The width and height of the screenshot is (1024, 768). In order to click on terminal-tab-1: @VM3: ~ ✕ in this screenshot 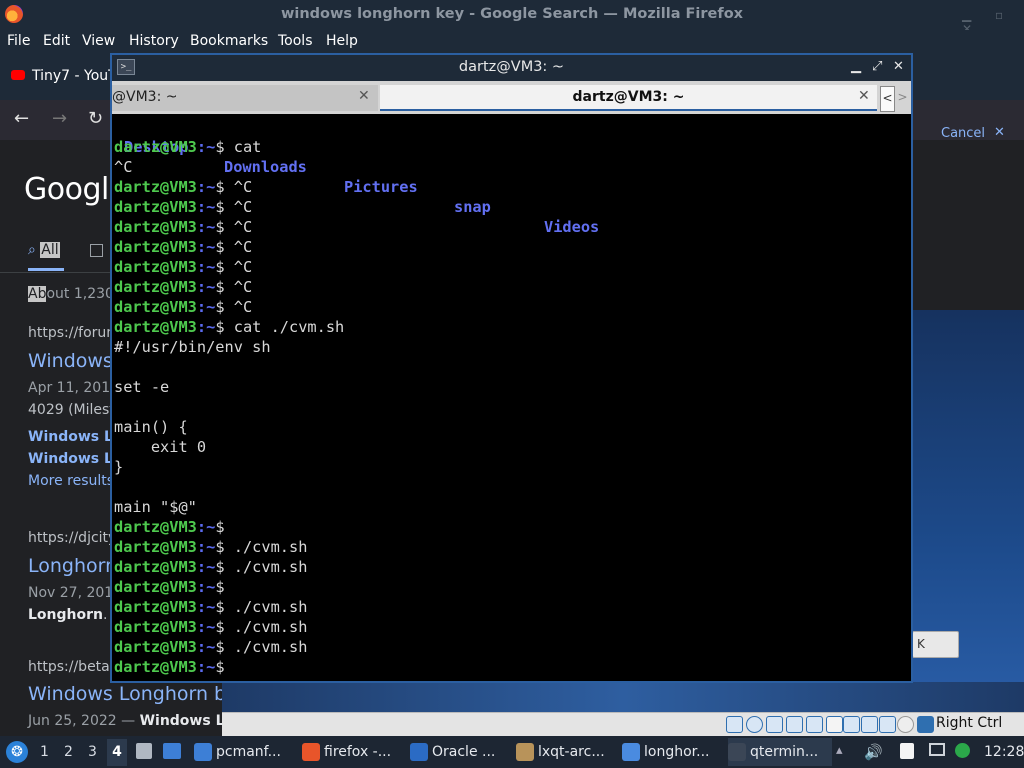, I will do `click(245, 98)`.